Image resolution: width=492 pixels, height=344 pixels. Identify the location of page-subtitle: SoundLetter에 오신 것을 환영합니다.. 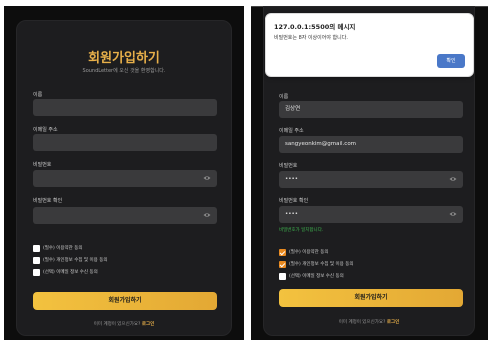
(124, 71).